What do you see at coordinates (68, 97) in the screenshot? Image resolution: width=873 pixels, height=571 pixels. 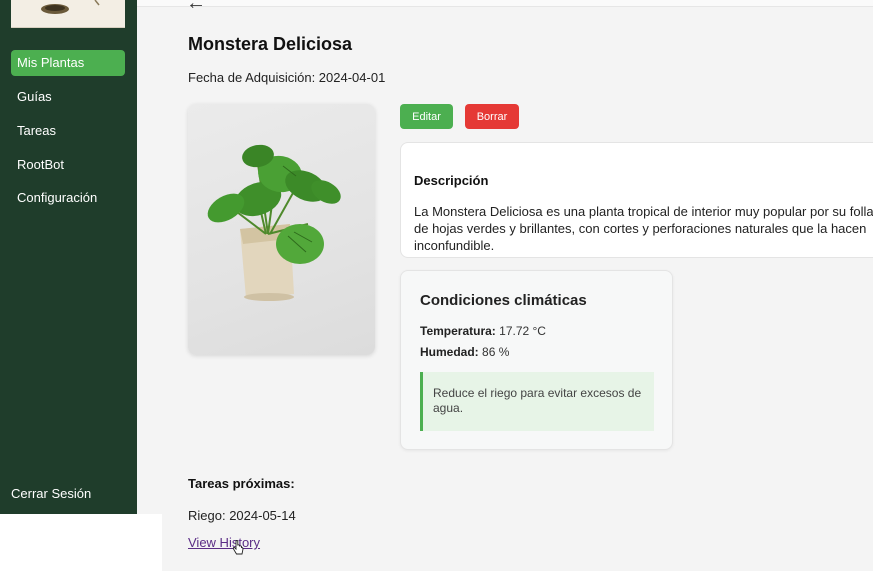 I see `sidebar-item-guias: Guías` at bounding box center [68, 97].